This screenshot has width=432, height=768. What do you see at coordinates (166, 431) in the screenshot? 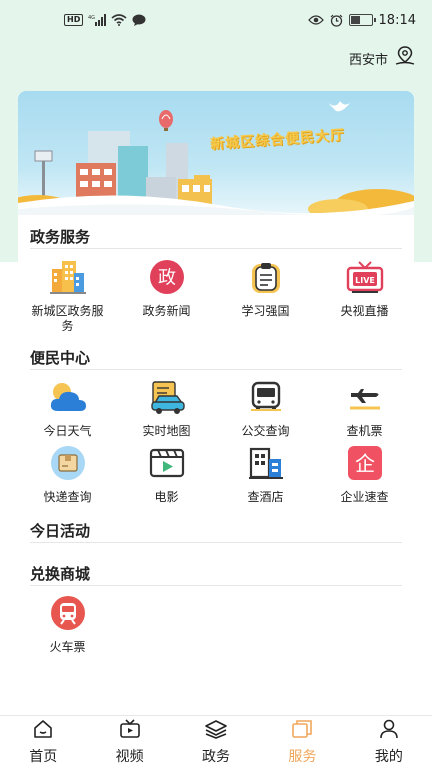
I see `grid-item-label: 实时地图` at bounding box center [166, 431].